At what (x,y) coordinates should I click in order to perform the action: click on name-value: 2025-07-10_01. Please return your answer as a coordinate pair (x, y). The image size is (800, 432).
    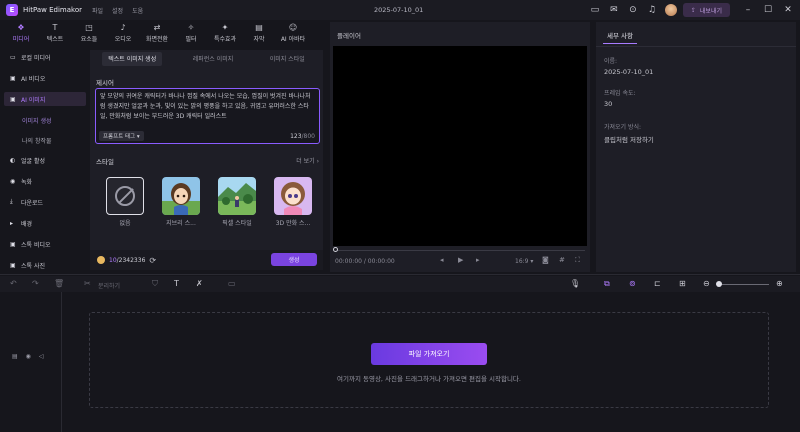
    Looking at the image, I should click on (629, 72).